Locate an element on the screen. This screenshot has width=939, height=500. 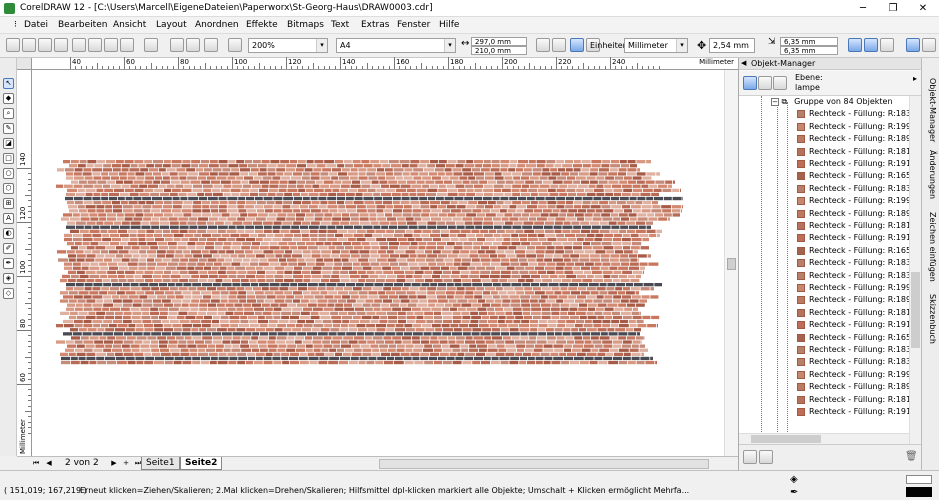
treat-as-filled-icon is located at coordinates (929, 45).